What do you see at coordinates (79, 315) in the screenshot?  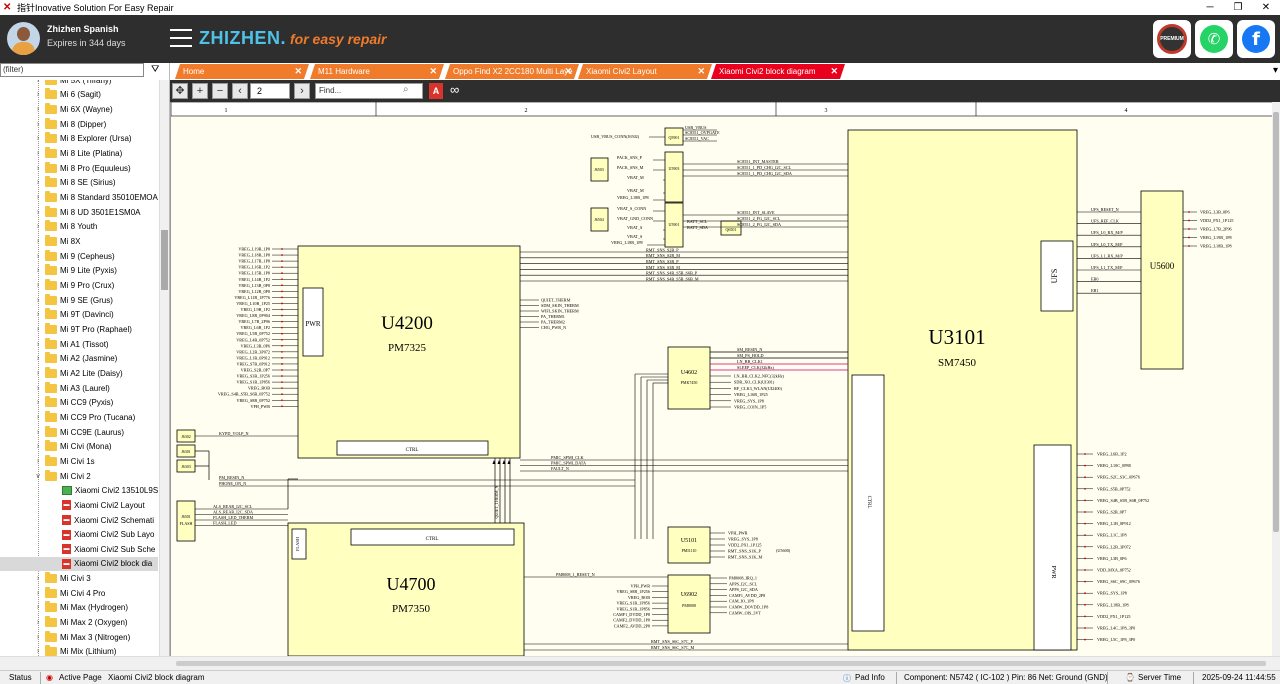 I see `tree-folder-item: › Mi 9T (Davinci)` at bounding box center [79, 315].